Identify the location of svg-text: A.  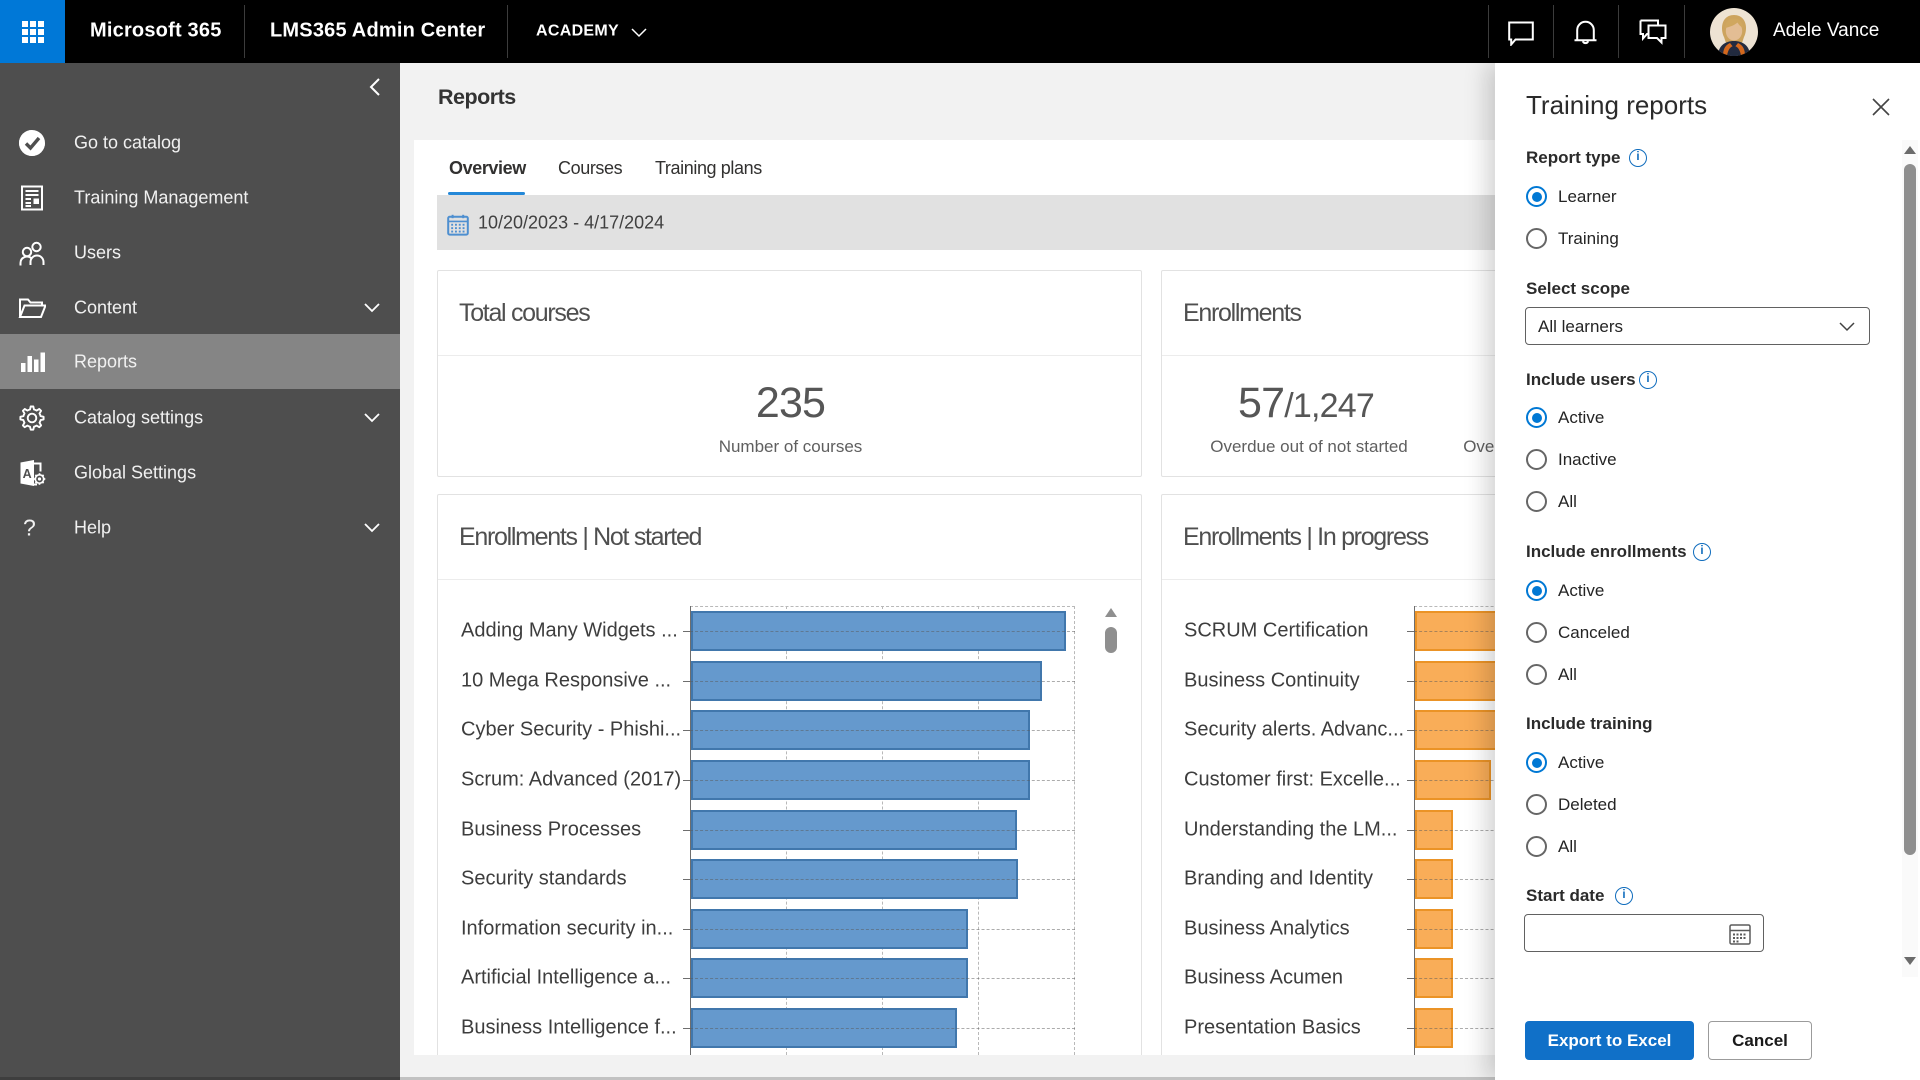
(27, 474).